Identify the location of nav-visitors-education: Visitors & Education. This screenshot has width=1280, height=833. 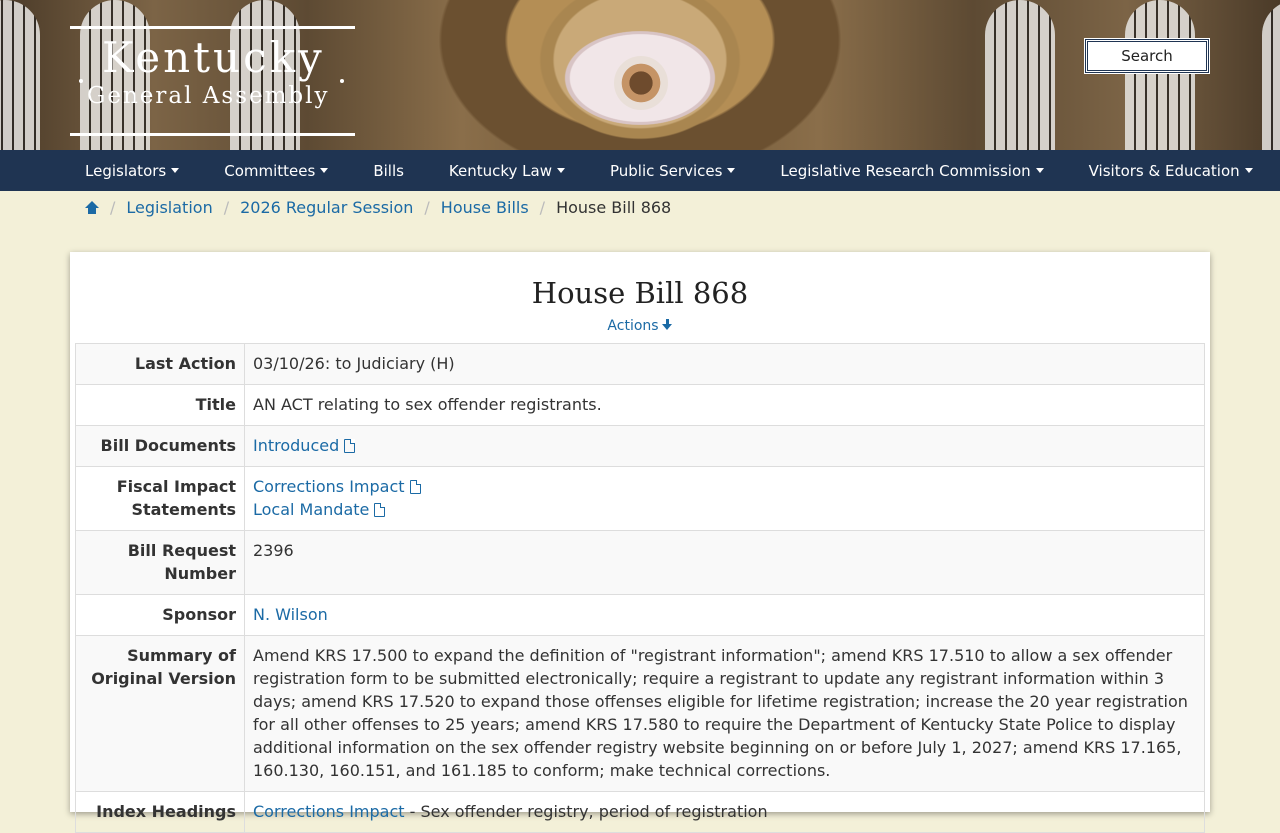
(1171, 171).